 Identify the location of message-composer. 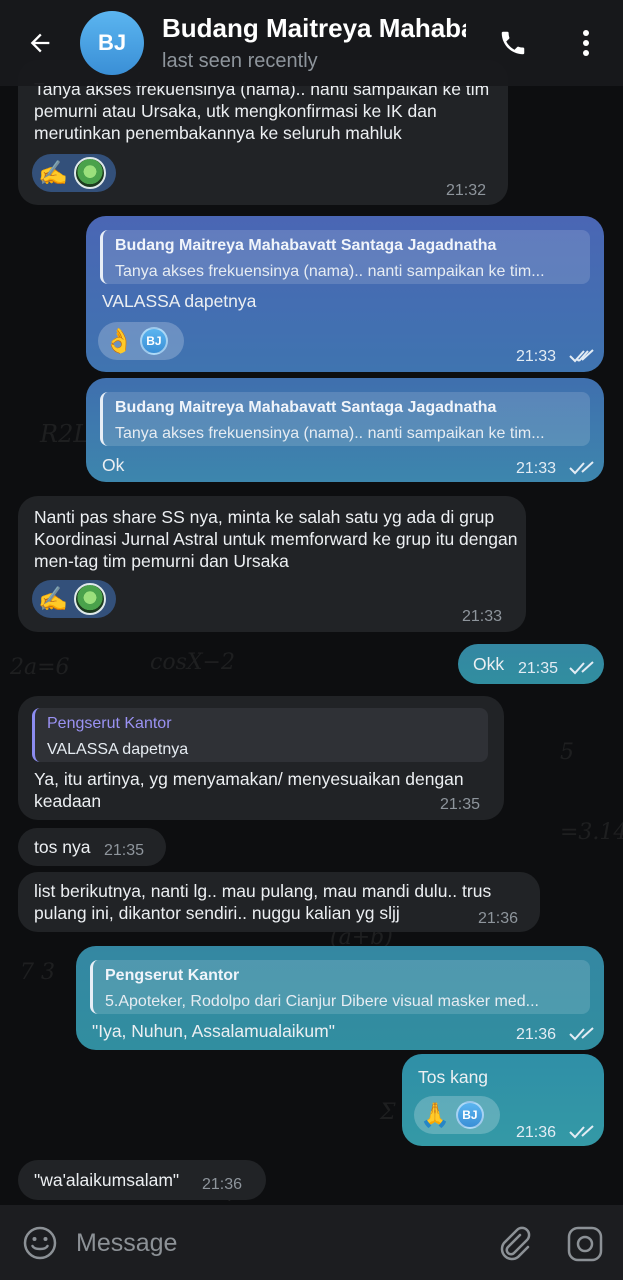
(311, 1242).